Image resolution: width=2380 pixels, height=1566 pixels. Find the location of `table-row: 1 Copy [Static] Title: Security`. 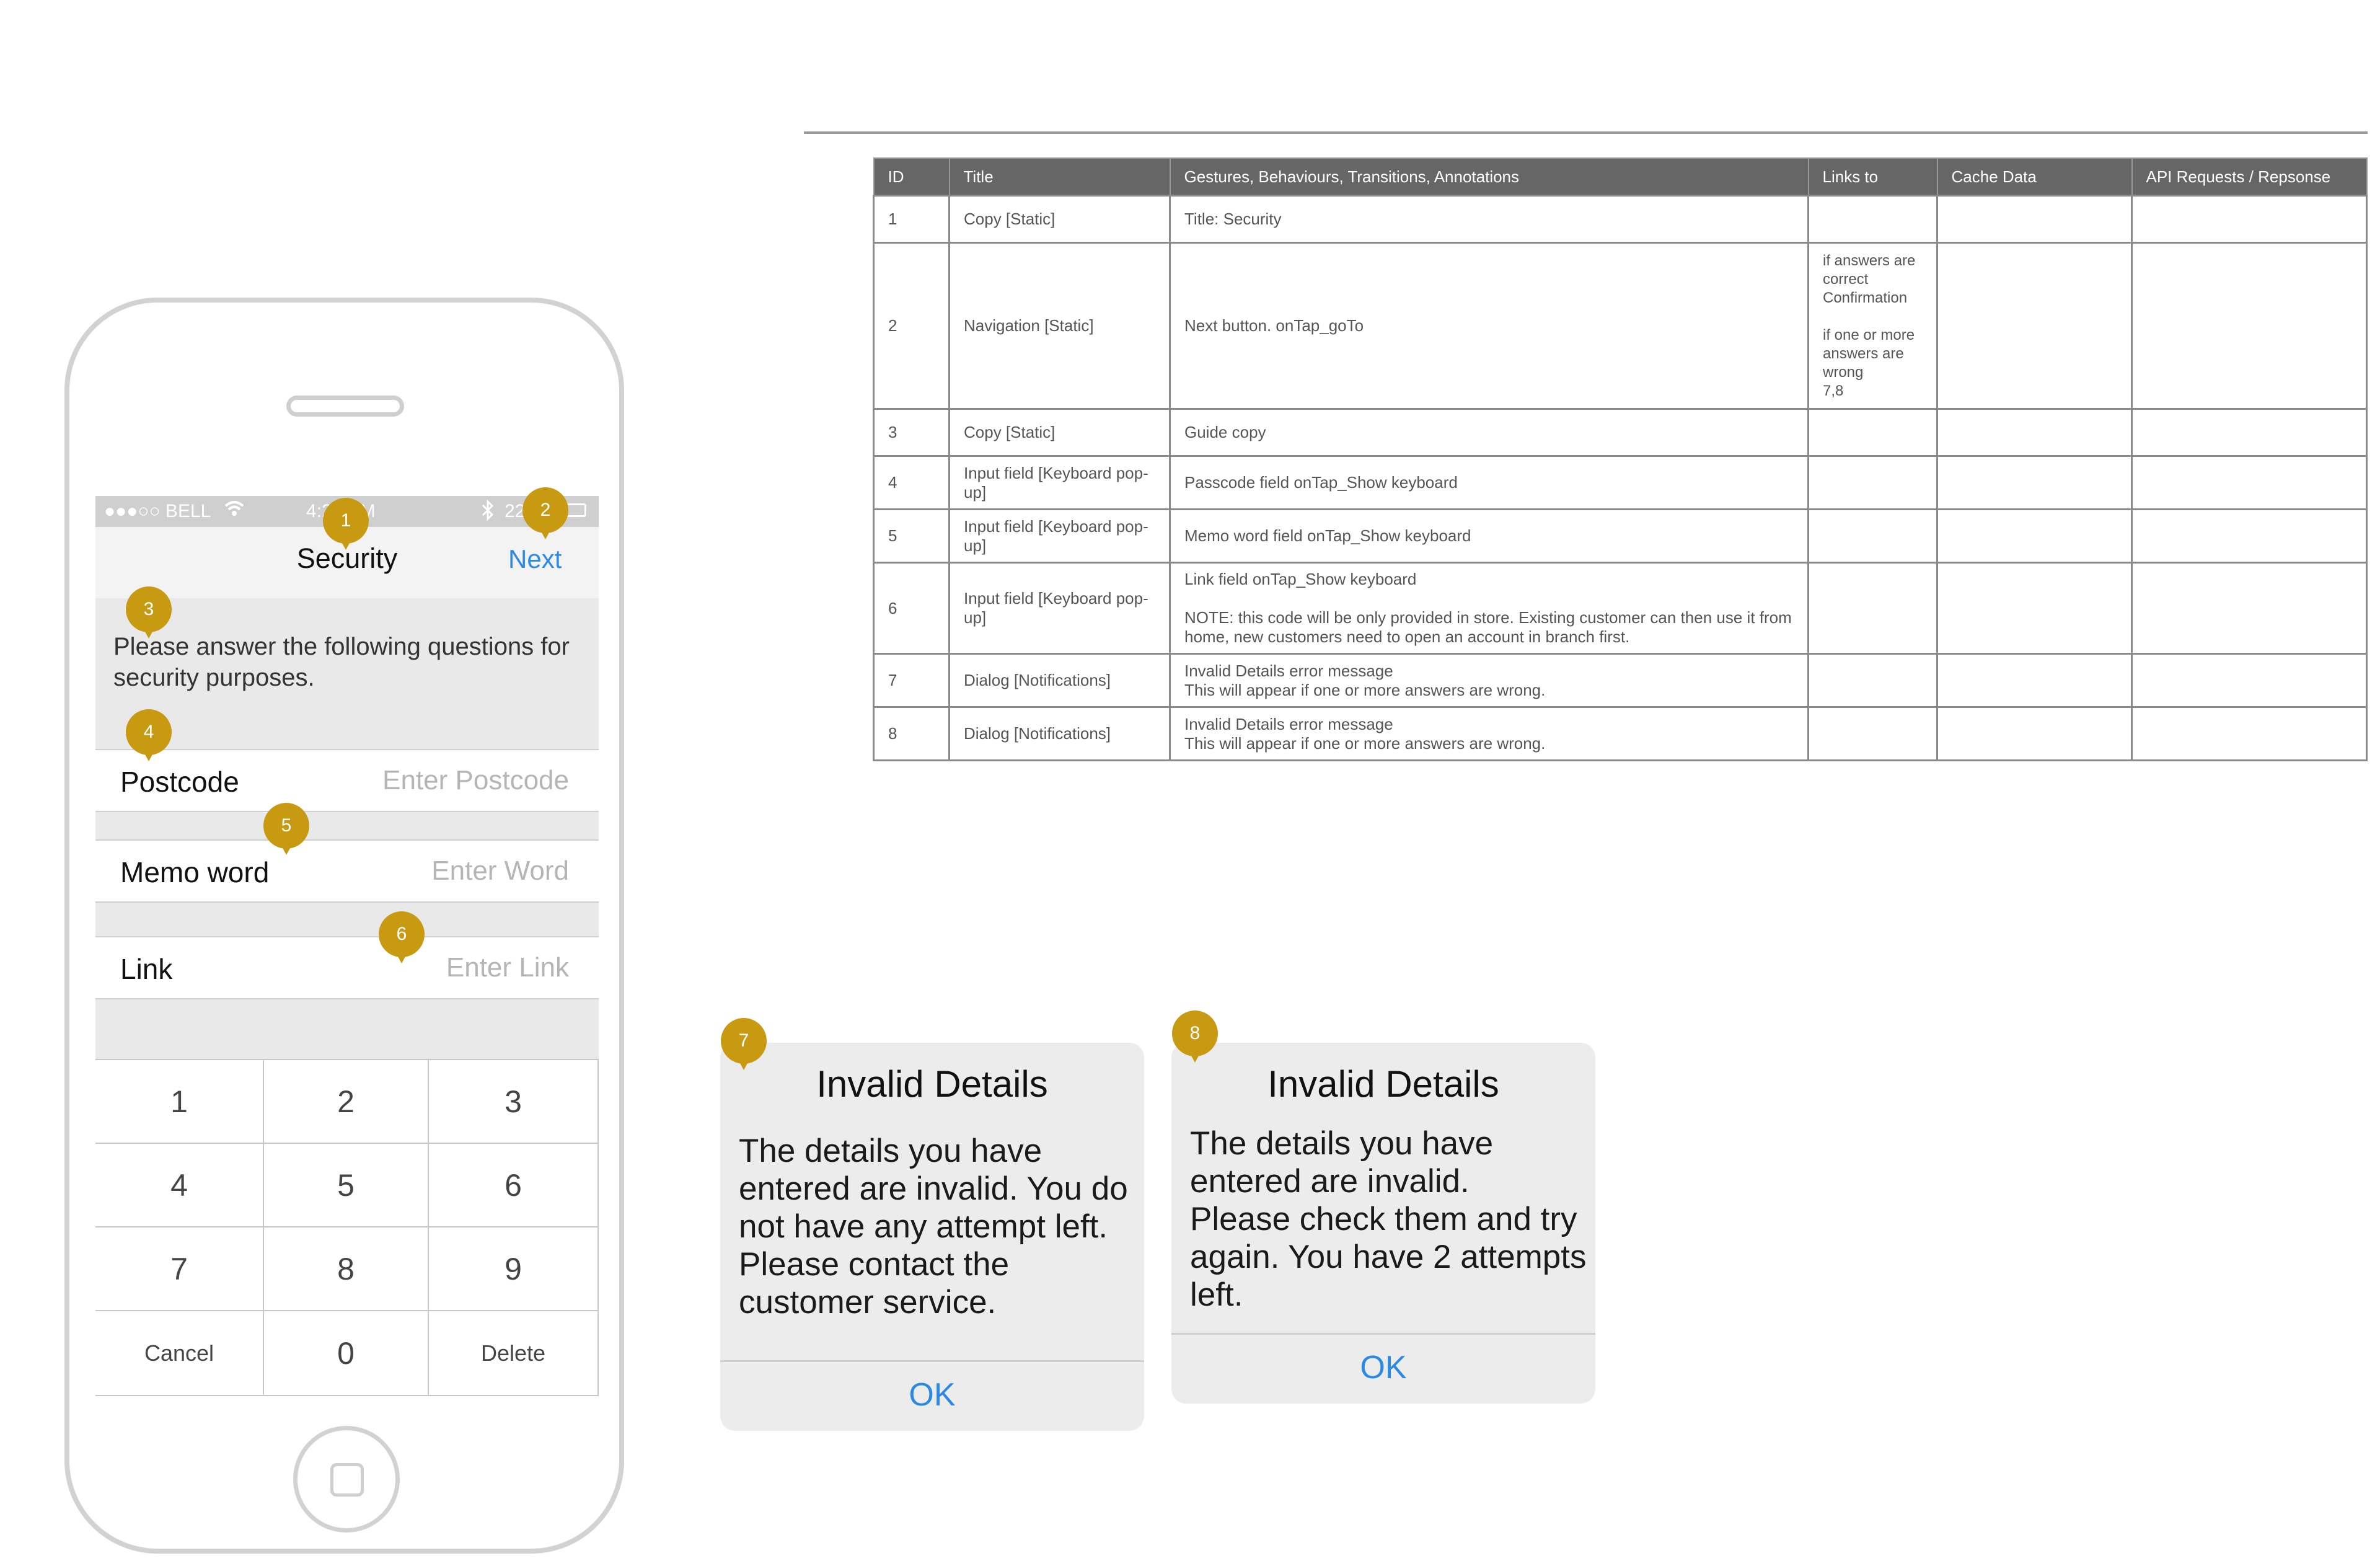

table-row: 1 Copy [Static] Title: Security is located at coordinates (1620, 219).